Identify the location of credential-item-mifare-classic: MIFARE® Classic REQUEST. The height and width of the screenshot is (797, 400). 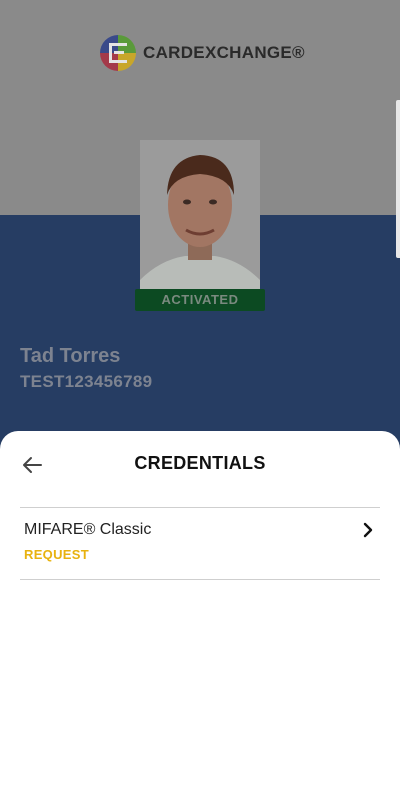
(200, 543).